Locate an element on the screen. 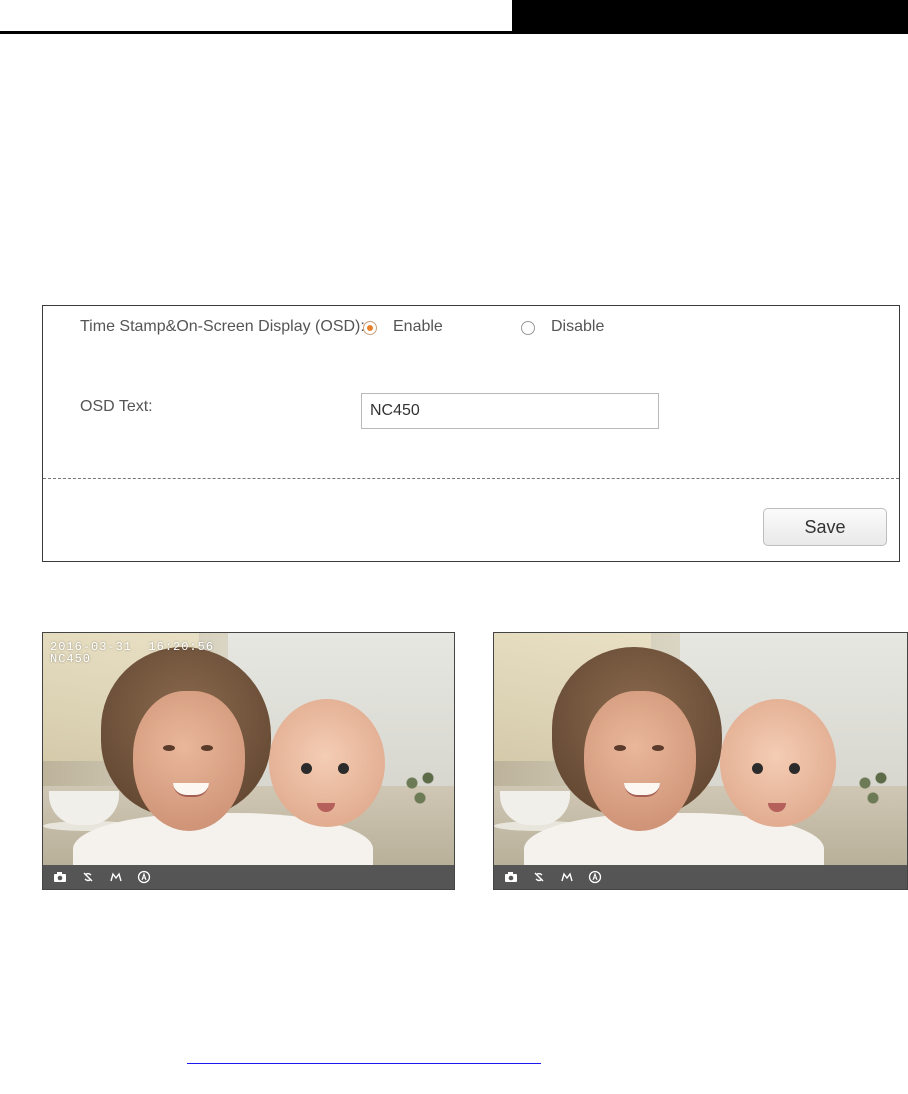 The width and height of the screenshot is (908, 1094). enable-radio-label: Enable is located at coordinates (418, 327).